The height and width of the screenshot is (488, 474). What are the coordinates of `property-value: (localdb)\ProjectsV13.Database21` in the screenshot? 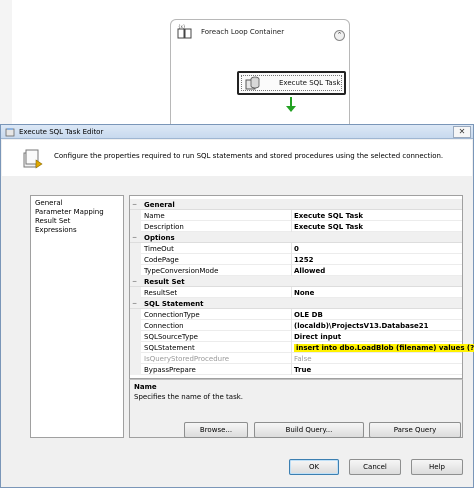 It's located at (361, 326).